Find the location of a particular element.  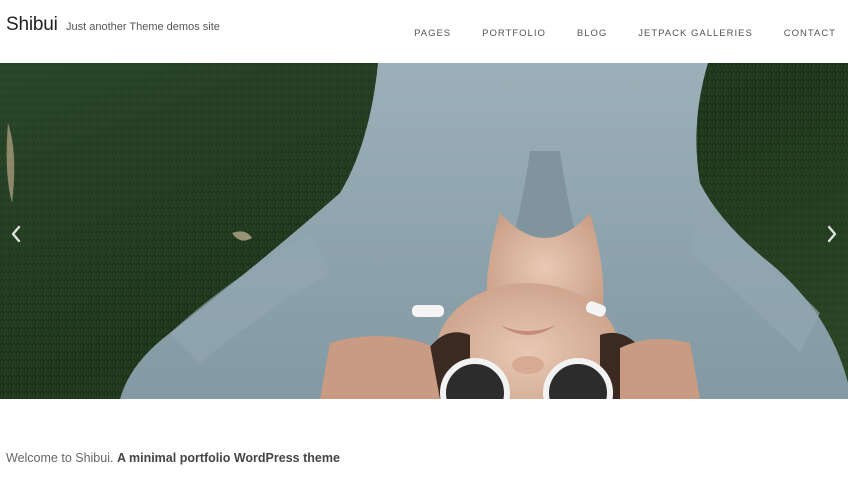

nav-item-jetpack-galleries: JETPACK GALLERIES is located at coordinates (695, 33).